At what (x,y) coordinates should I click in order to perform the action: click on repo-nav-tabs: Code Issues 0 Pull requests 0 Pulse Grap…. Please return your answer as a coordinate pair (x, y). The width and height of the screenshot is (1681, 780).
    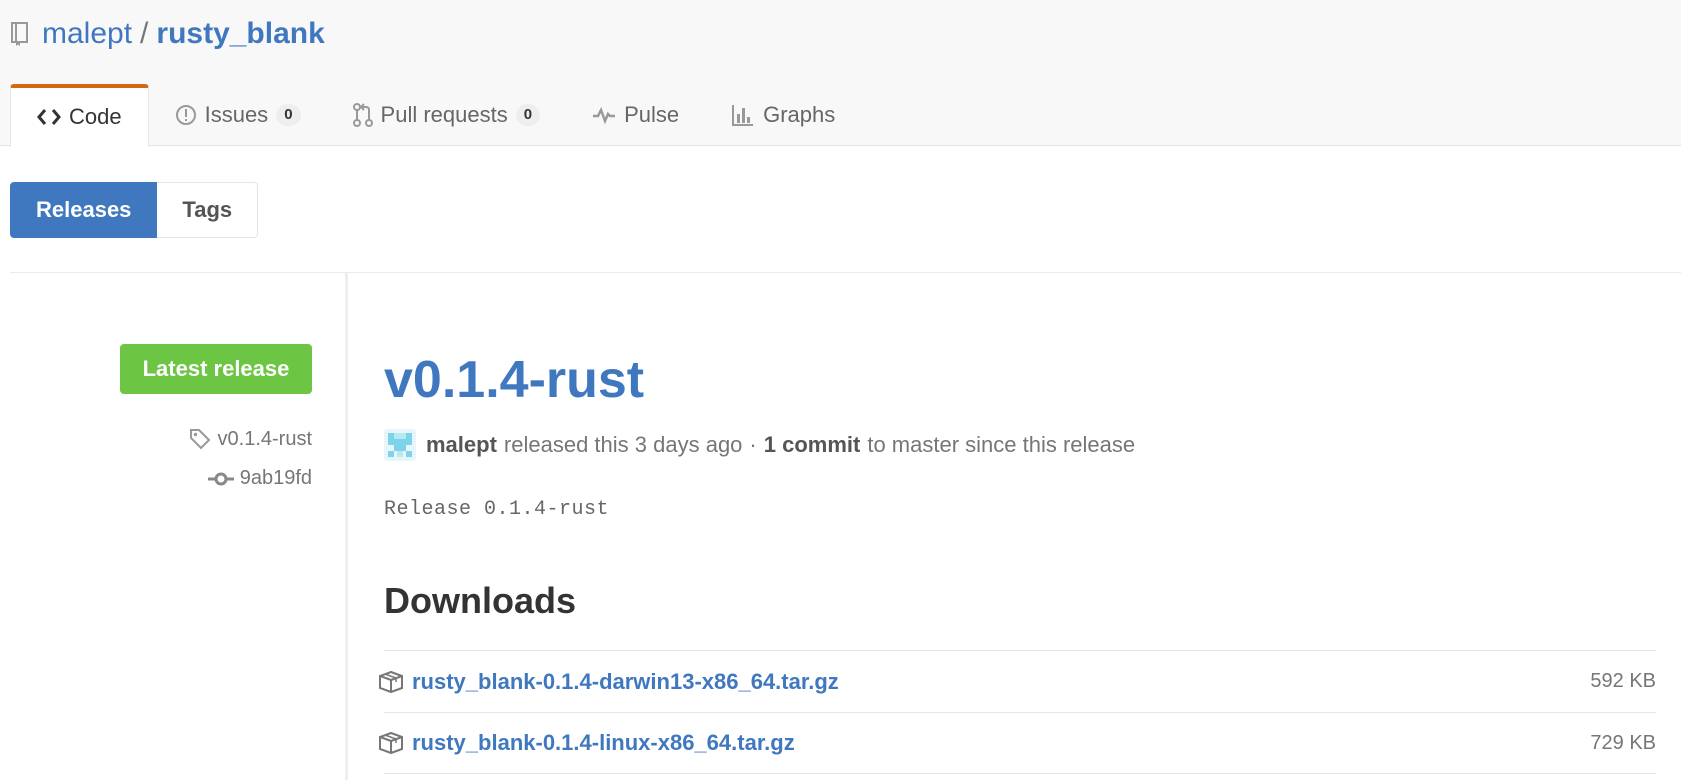
    Looking at the image, I should click on (435, 115).